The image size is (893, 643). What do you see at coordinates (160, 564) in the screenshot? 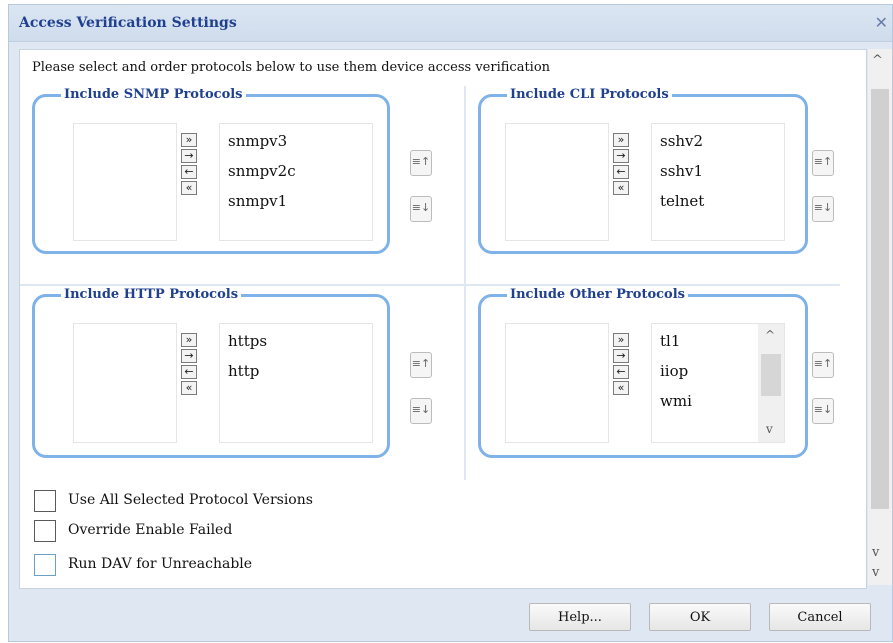
I see `checkbox-label: Run DAV for Unreachable` at bounding box center [160, 564].